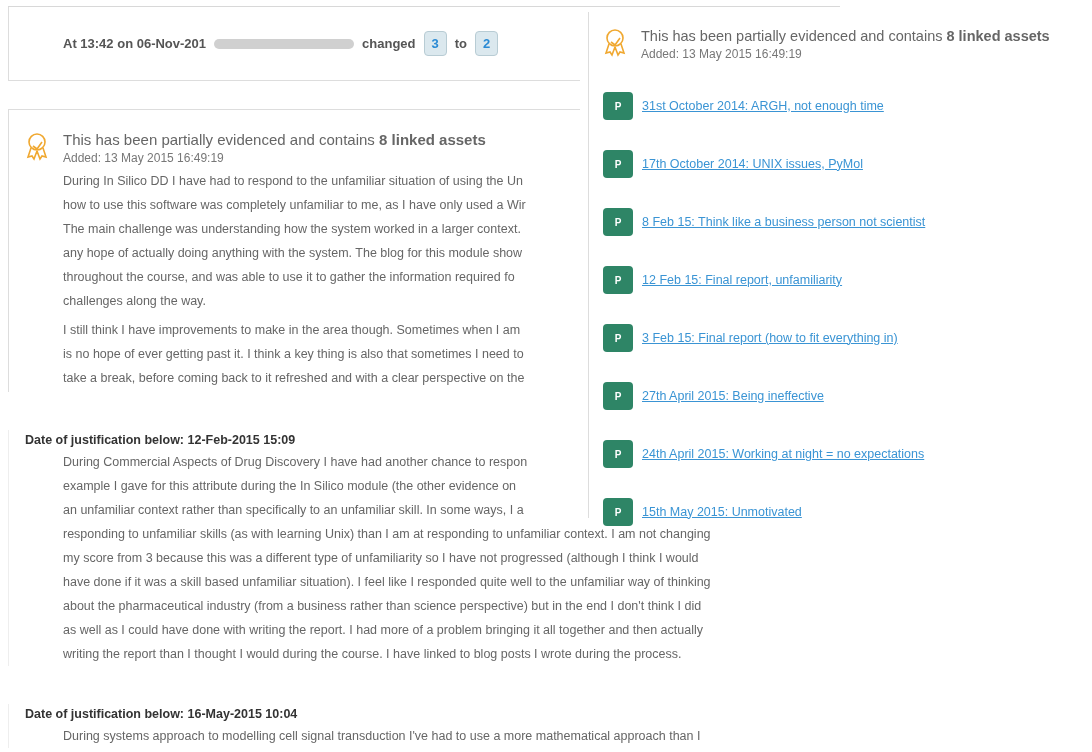  I want to click on paragraph-line: I still think I have improvements to make in the area though. Sometimes when I am, so click(292, 330).